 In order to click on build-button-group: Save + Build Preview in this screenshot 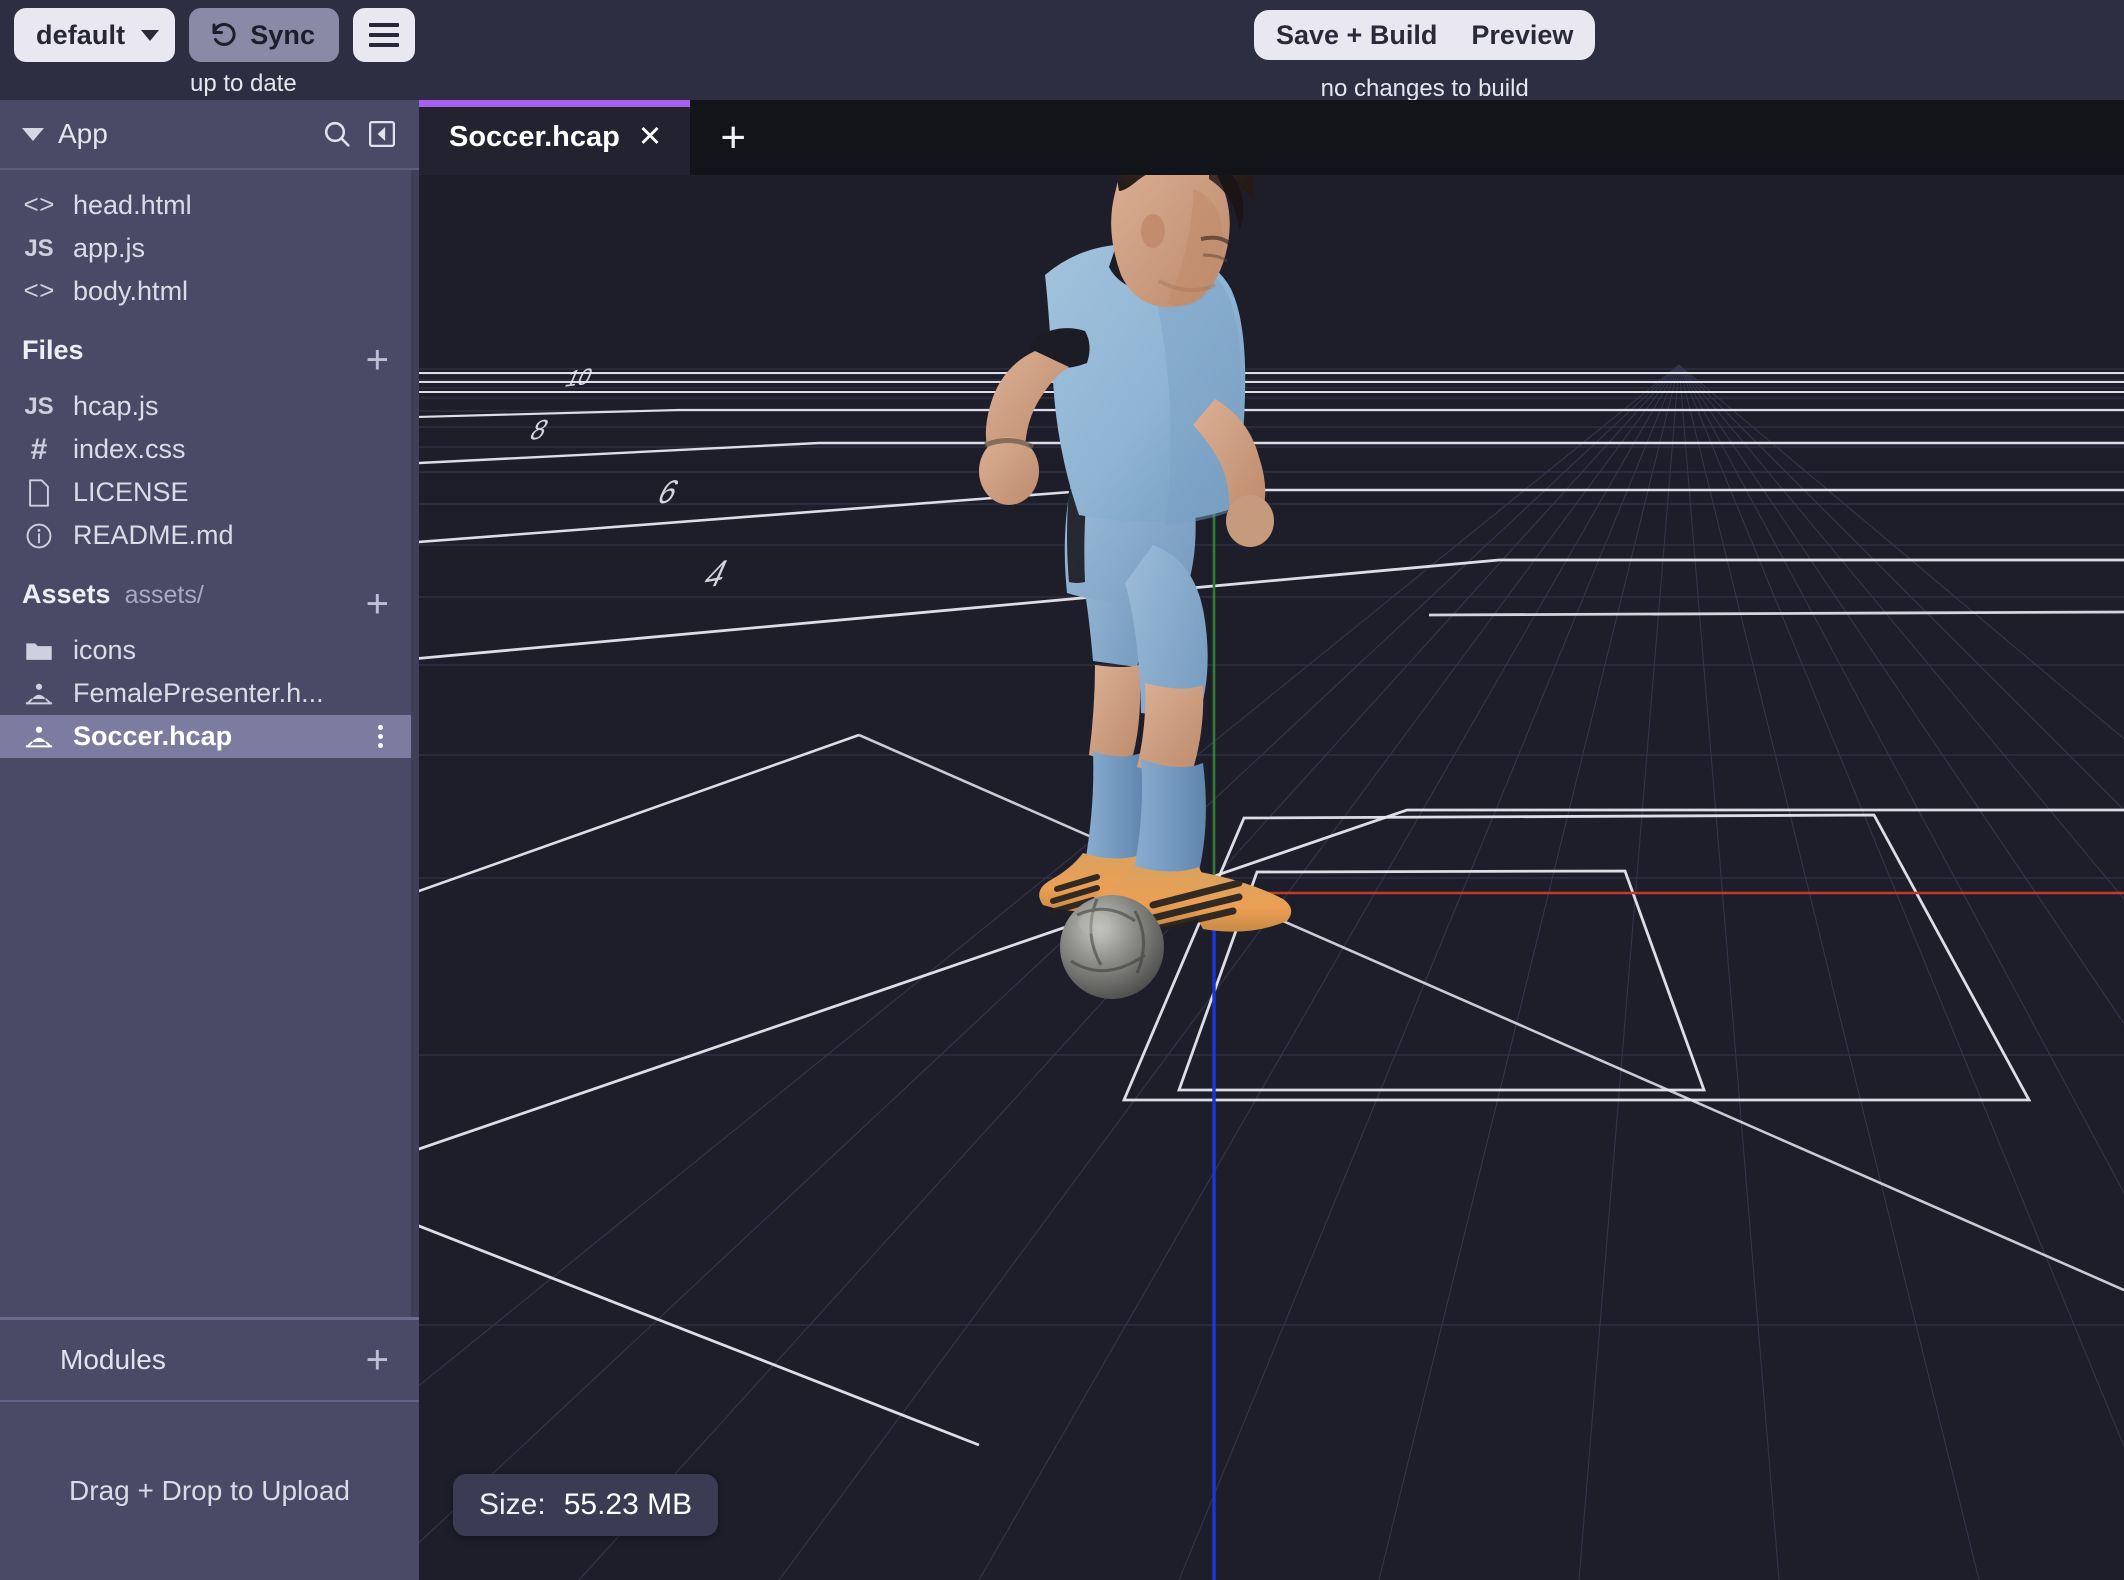, I will do `click(1425, 35)`.